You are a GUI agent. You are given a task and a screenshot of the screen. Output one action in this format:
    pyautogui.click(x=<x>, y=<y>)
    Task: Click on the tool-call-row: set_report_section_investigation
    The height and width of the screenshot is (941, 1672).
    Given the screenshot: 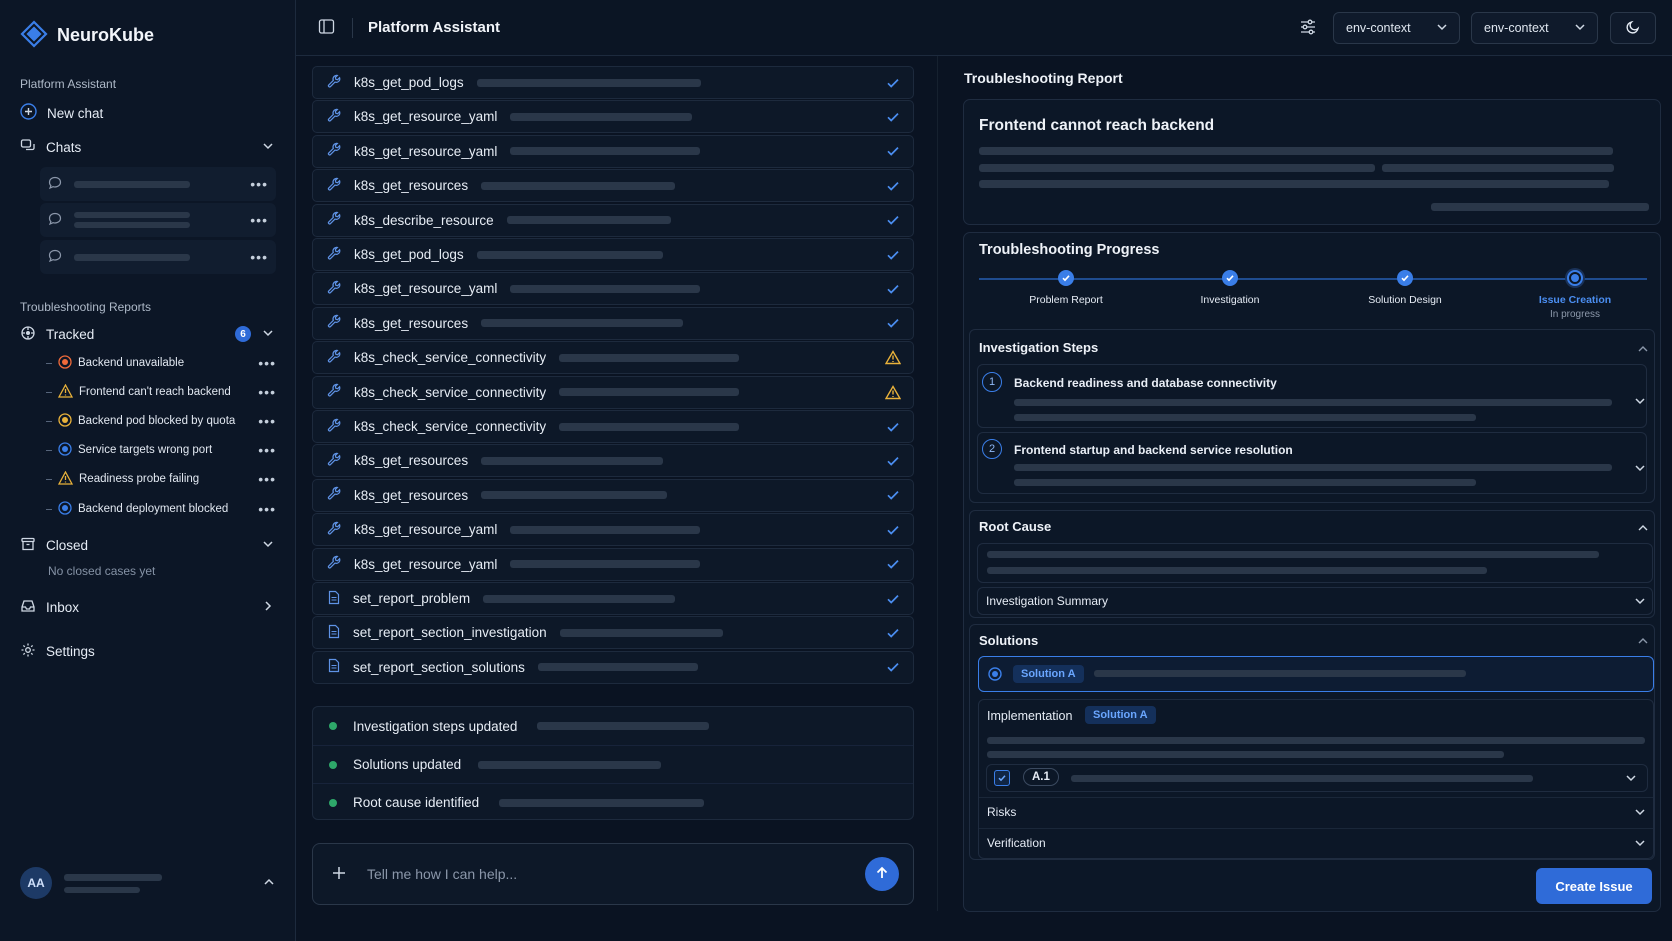 What is the action you would take?
    pyautogui.click(x=613, y=633)
    